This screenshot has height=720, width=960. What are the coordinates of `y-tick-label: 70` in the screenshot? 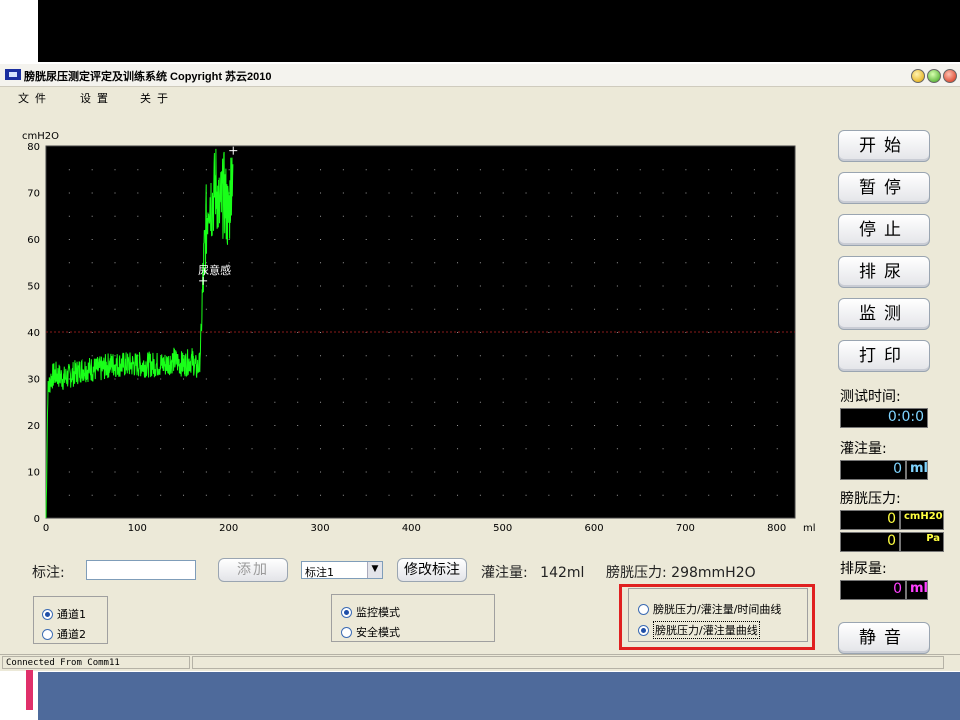 It's located at (33, 194).